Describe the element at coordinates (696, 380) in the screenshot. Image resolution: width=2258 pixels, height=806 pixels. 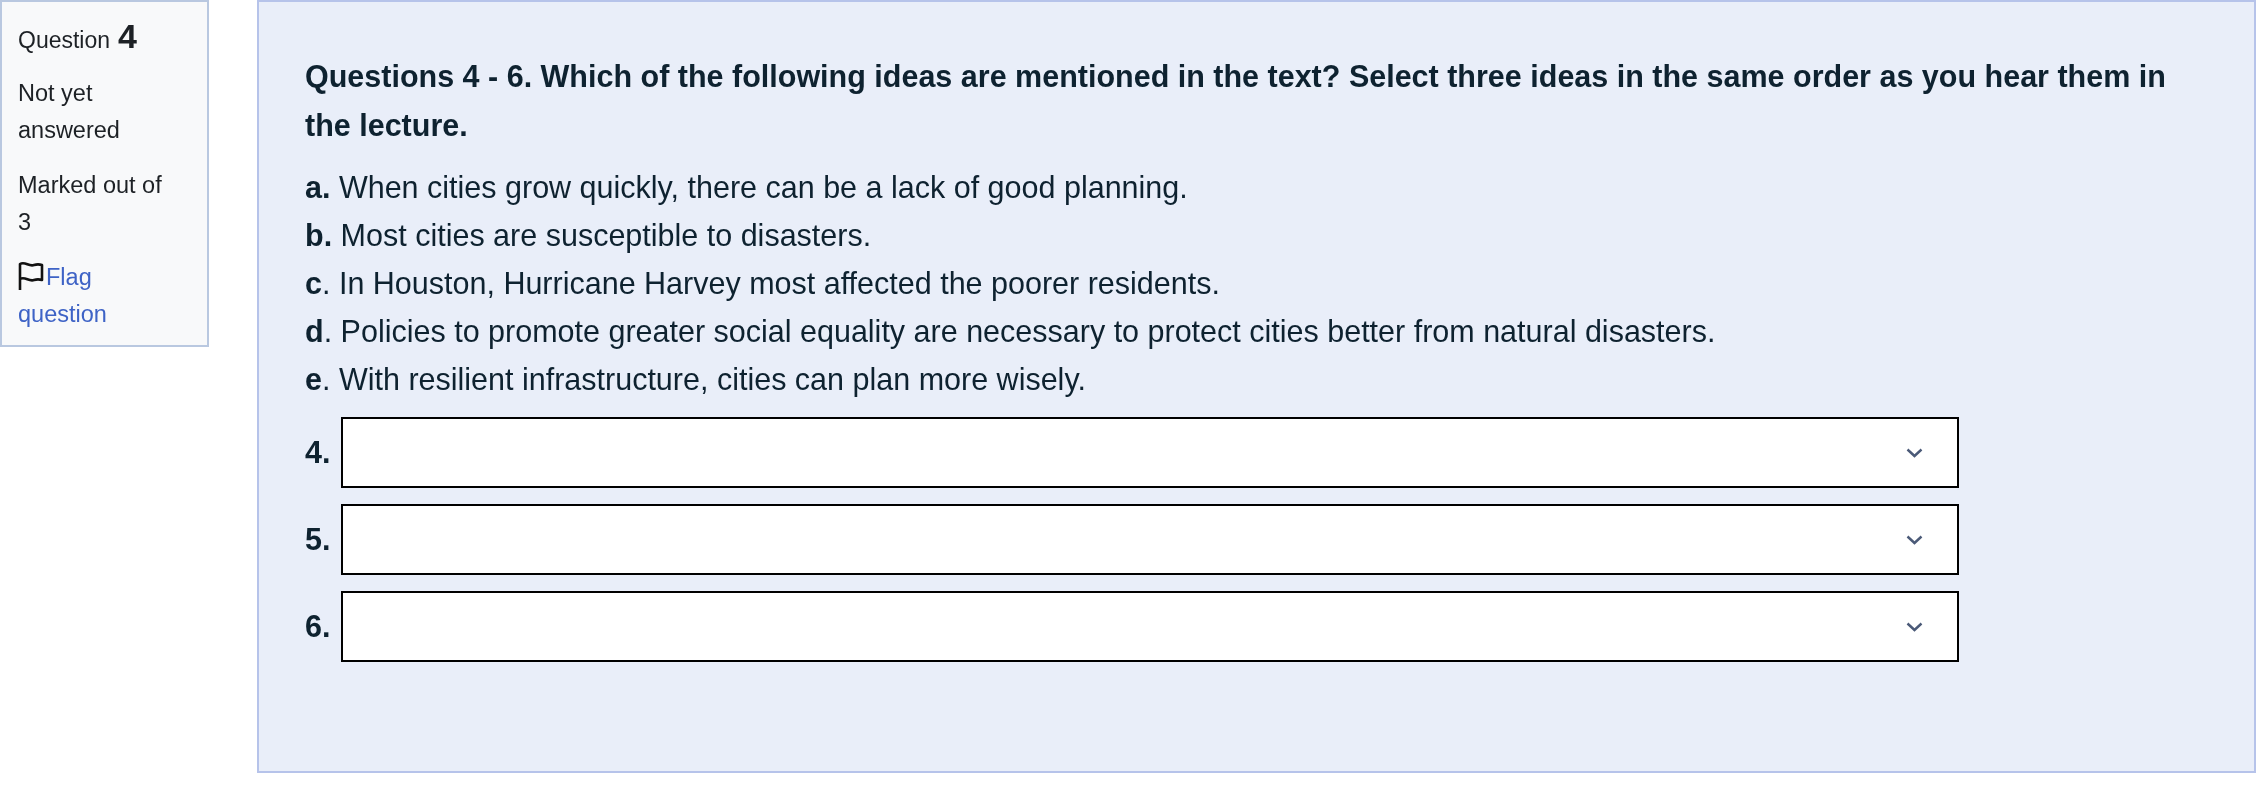
I see `option-text: e. With resilient infrastructure, cities can plan more wisely.` at that location.